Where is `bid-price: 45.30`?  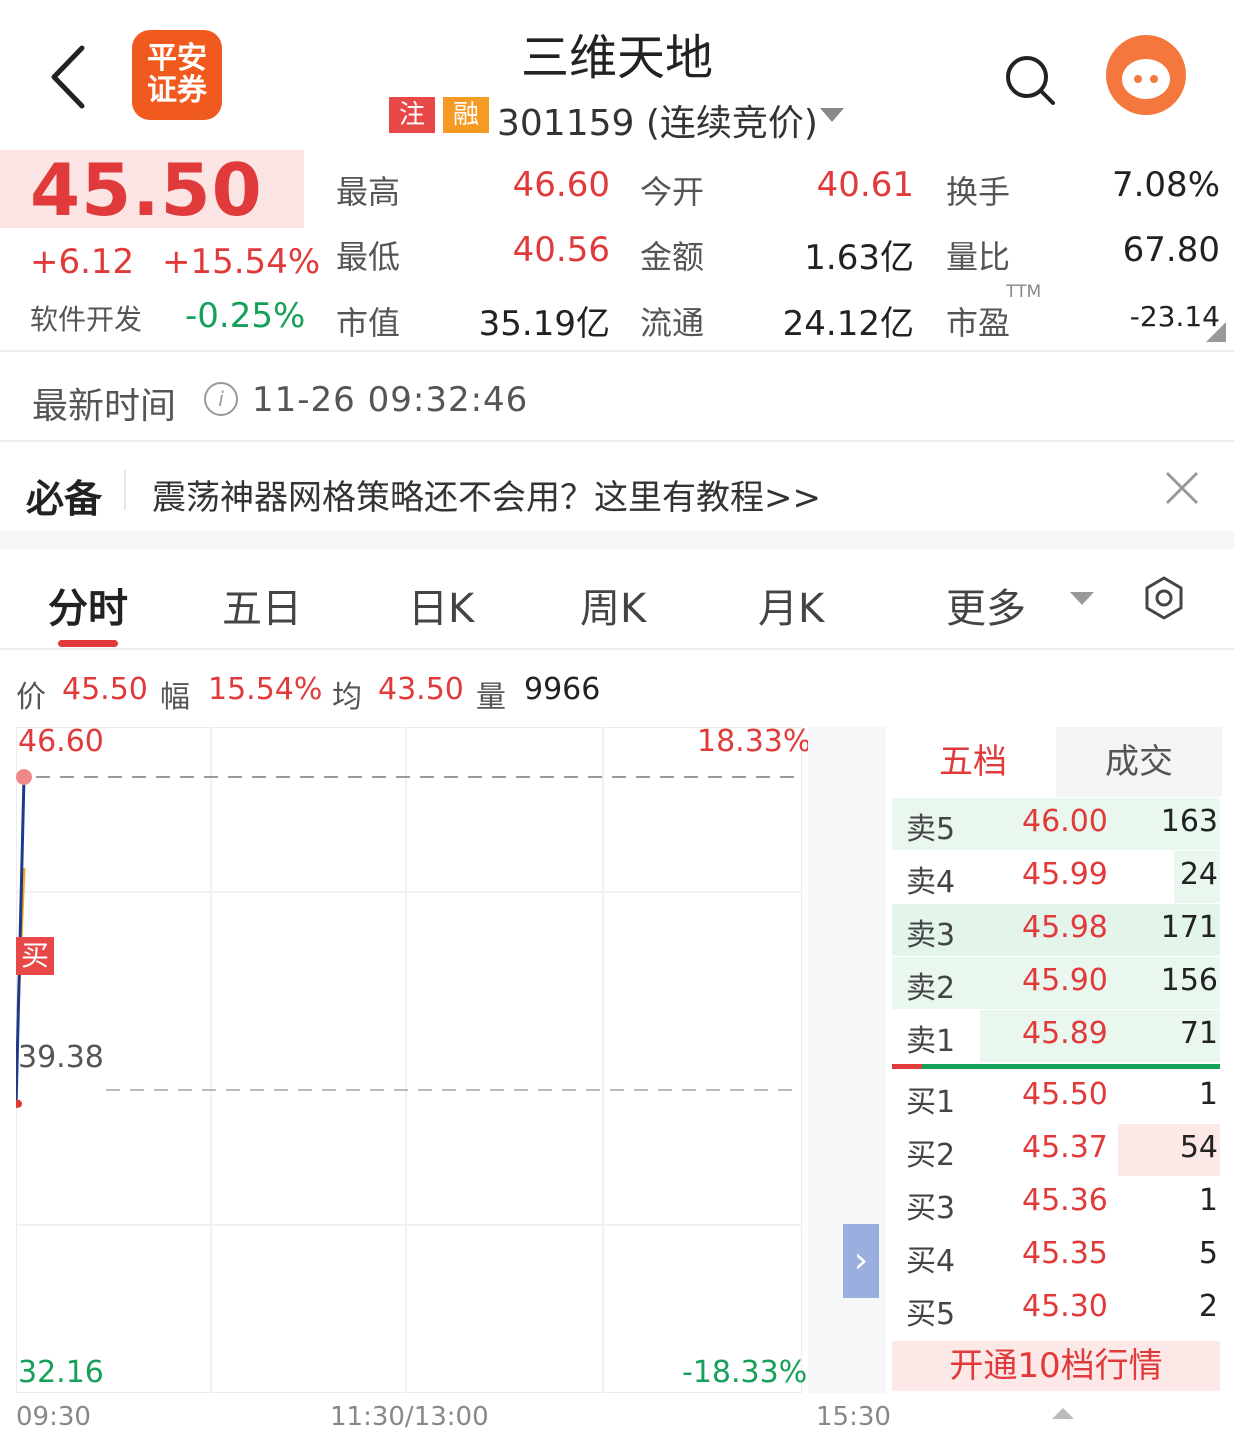
bid-price: 45.30 is located at coordinates (1065, 1306).